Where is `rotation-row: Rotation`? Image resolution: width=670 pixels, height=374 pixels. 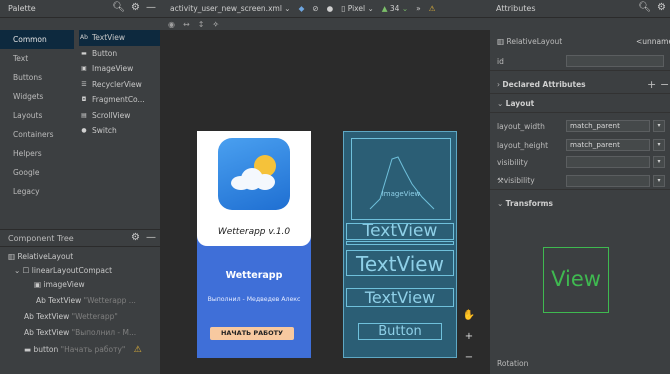 rotation-row: Rotation is located at coordinates (513, 363).